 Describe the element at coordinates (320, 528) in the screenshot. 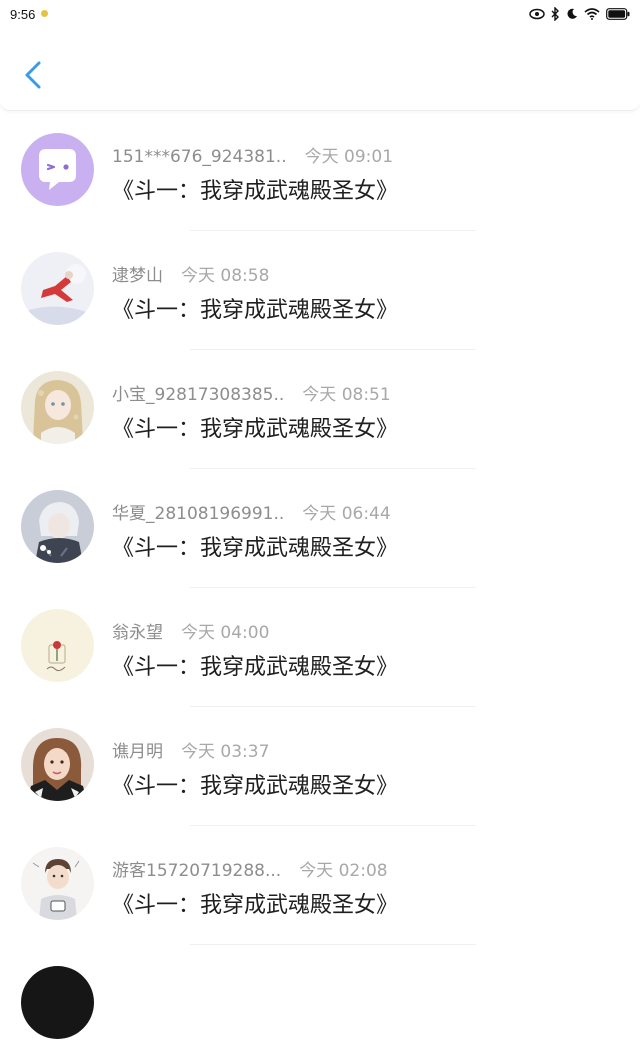

I see `list-item: 华夏_28108196991.. 今天 06:44 《斗一：我穿成武魂殿圣女》` at that location.